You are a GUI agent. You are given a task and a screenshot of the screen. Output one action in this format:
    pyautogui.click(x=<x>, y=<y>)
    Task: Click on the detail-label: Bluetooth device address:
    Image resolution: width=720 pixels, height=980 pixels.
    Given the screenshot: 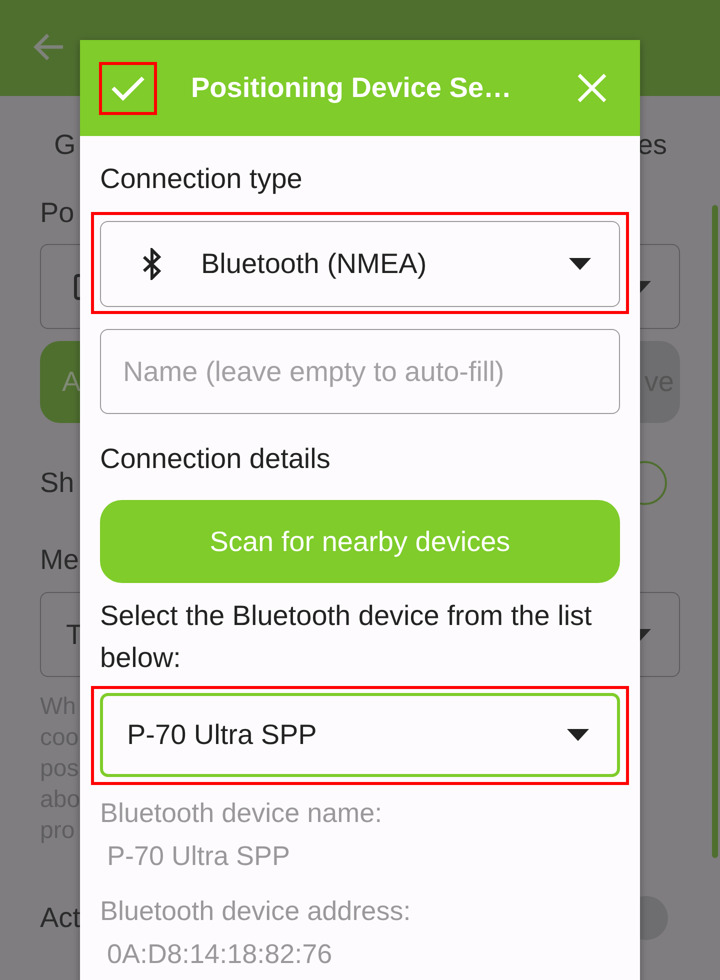 What is the action you would take?
    pyautogui.click(x=256, y=911)
    